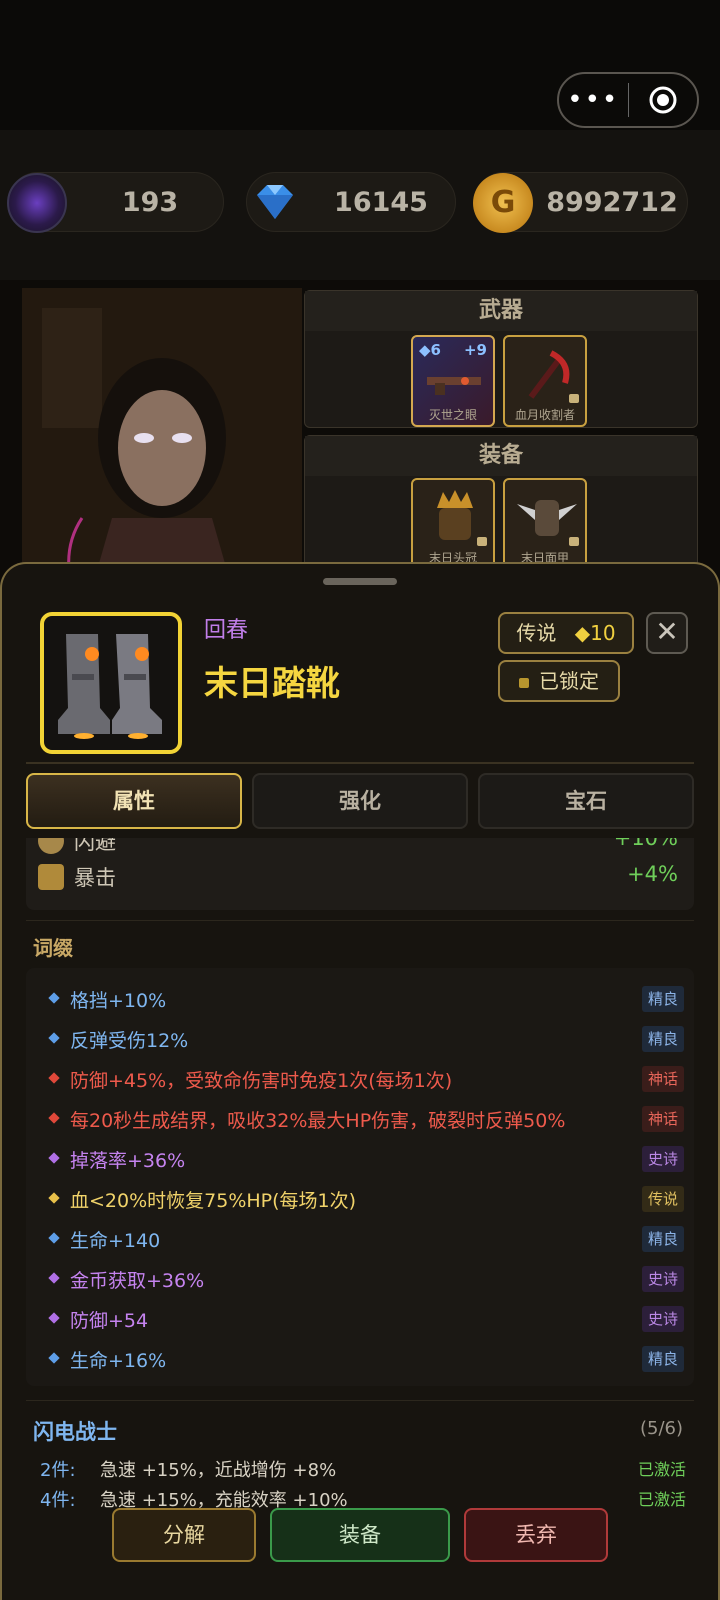 Image resolution: width=720 pixels, height=1600 pixels. Describe the element at coordinates (645, 844) in the screenshot. I see `stat-value: +10%` at that location.